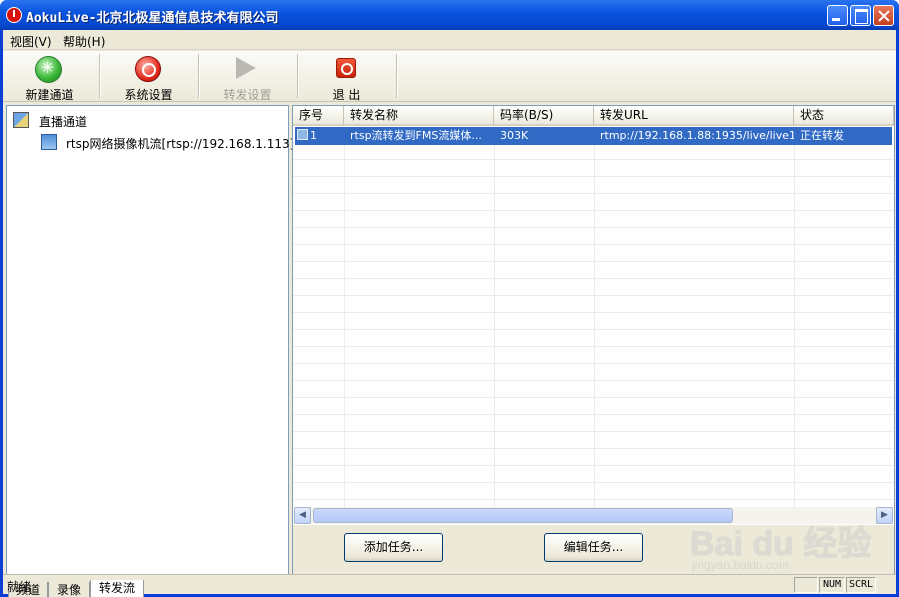 Image resolution: width=899 pixels, height=597 pixels. What do you see at coordinates (694, 115) in the screenshot?
I see `column-header-url: 转发URL` at bounding box center [694, 115].